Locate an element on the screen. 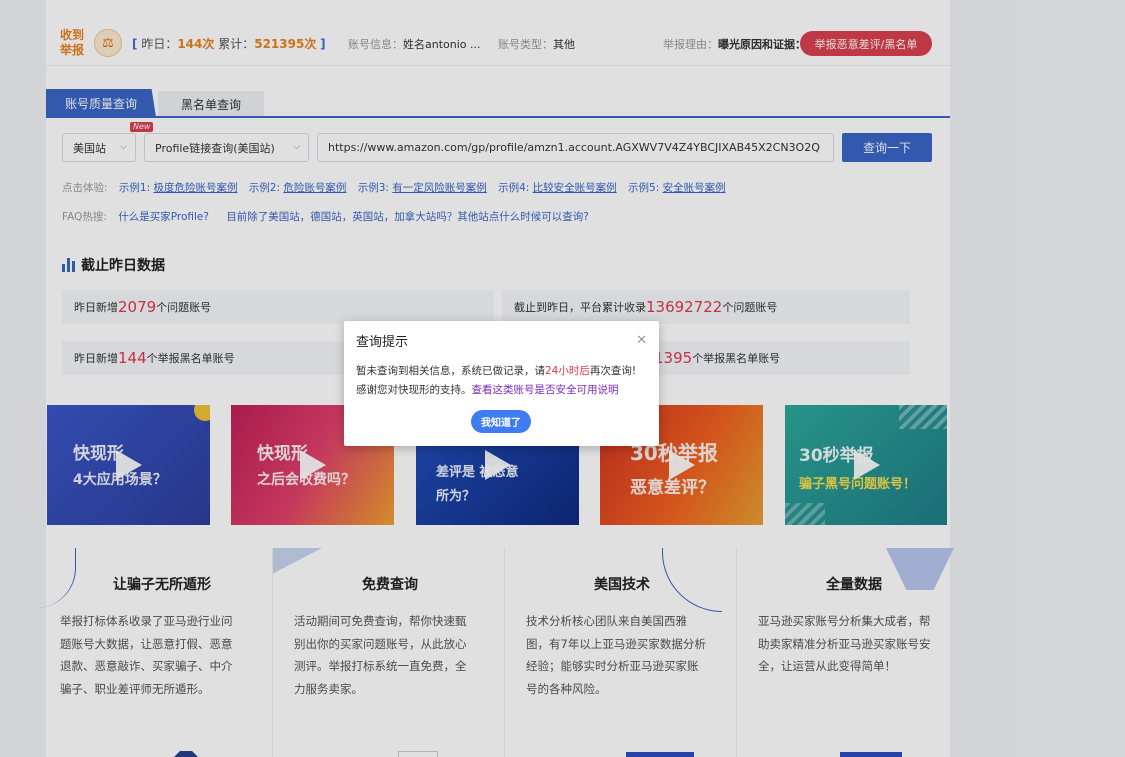 This screenshot has width=1125, height=757. dialog-thanks: 感谢您对快现形的支持。查看这类账号是否安全可用说明 is located at coordinates (487, 390).